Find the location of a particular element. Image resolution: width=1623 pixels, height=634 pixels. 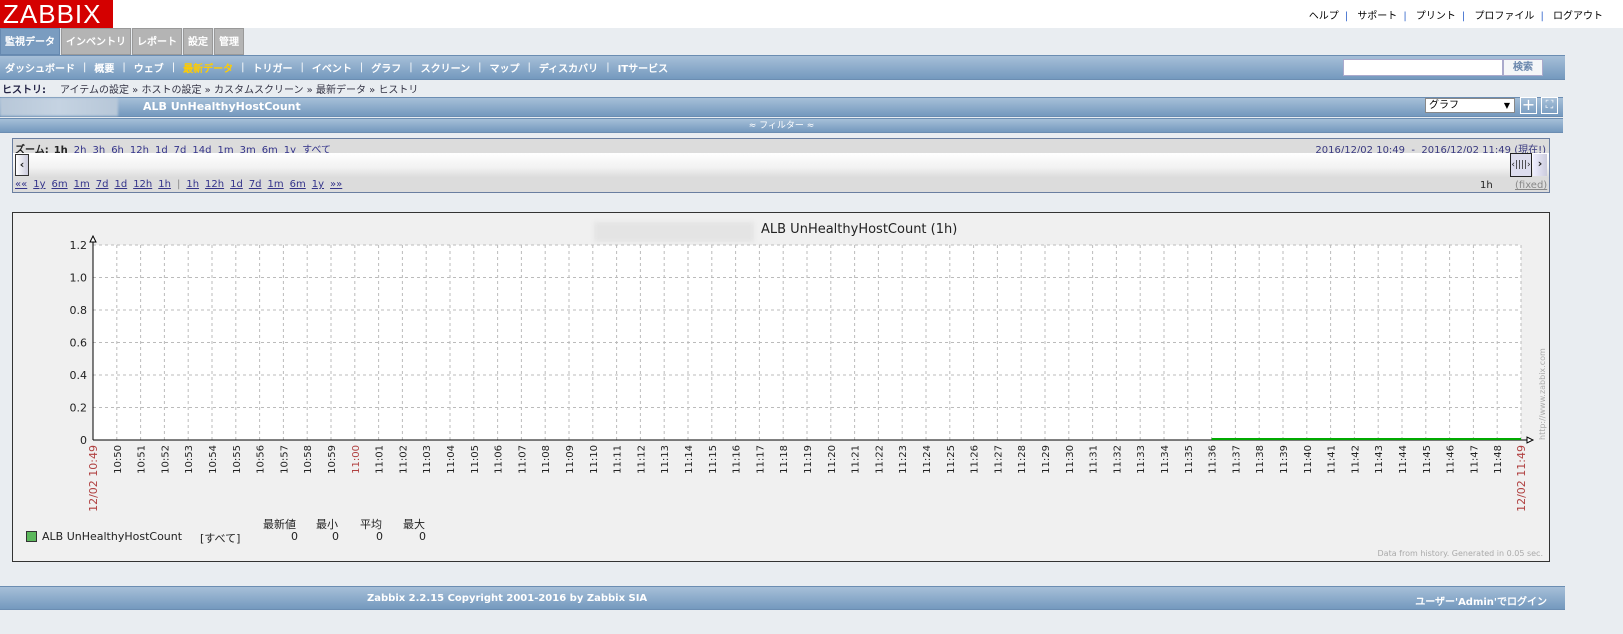

x-tick-label: 11:03 is located at coordinates (427, 459).